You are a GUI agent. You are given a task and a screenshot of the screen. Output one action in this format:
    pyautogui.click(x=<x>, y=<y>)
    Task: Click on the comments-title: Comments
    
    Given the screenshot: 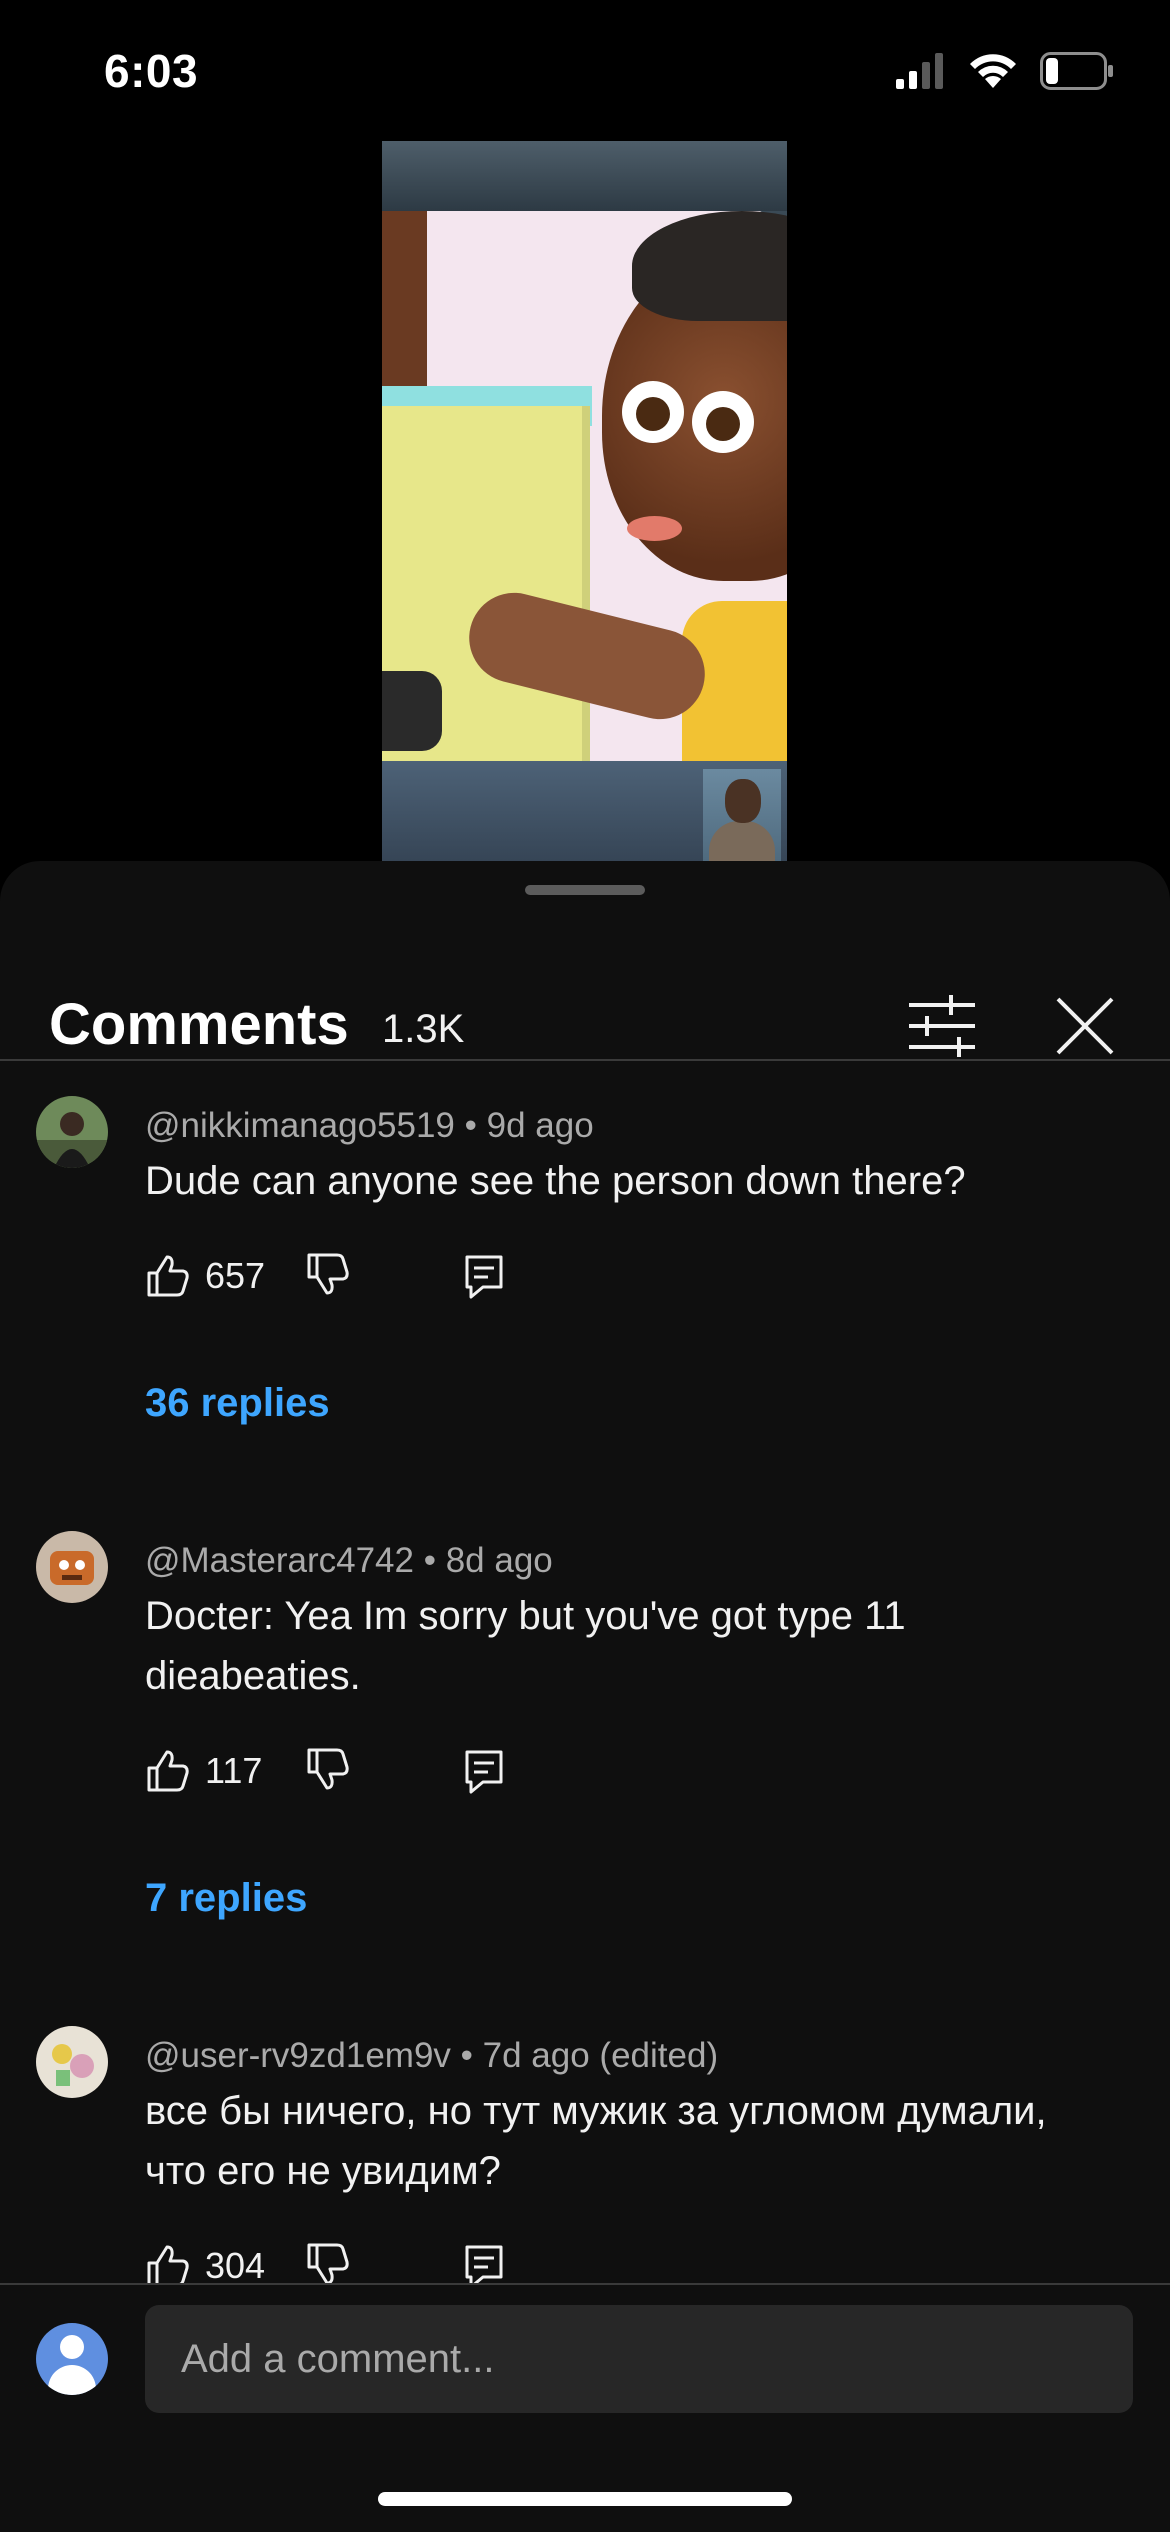 What is the action you would take?
    pyautogui.click(x=199, y=1024)
    